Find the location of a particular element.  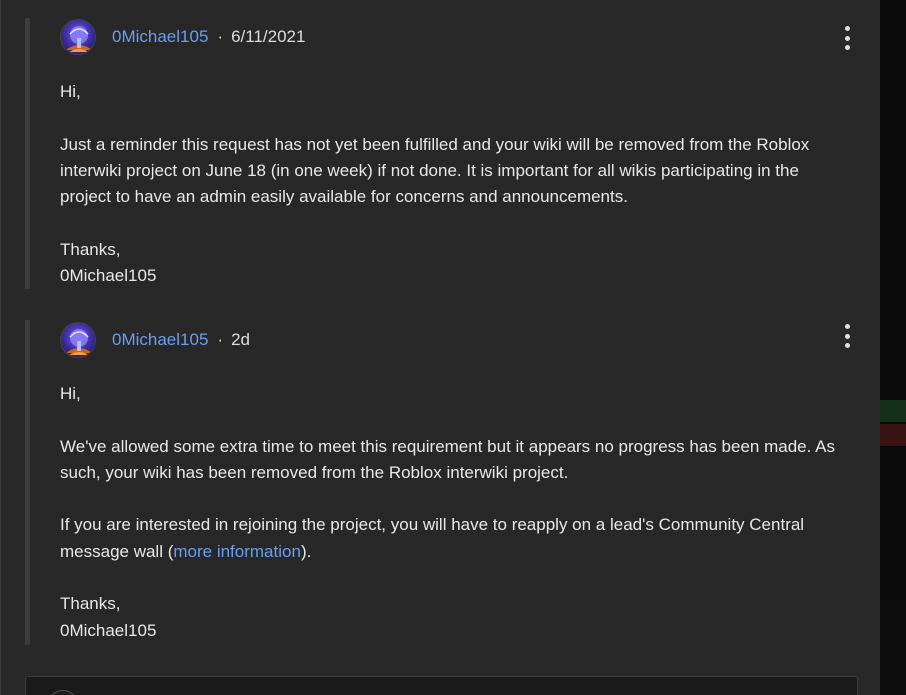

paragraph-text: ). is located at coordinates (306, 551).